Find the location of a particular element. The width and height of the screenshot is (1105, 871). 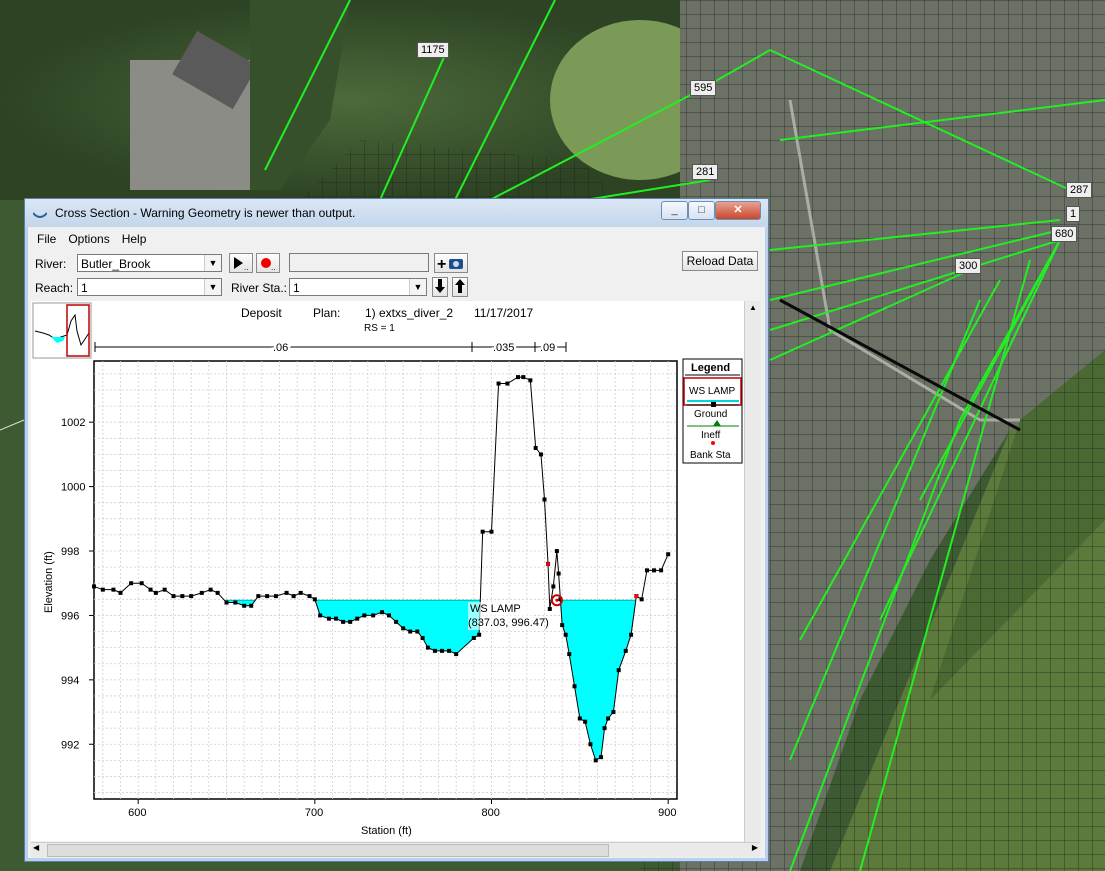

river-sta-select: 1 ▼ is located at coordinates (358, 287).